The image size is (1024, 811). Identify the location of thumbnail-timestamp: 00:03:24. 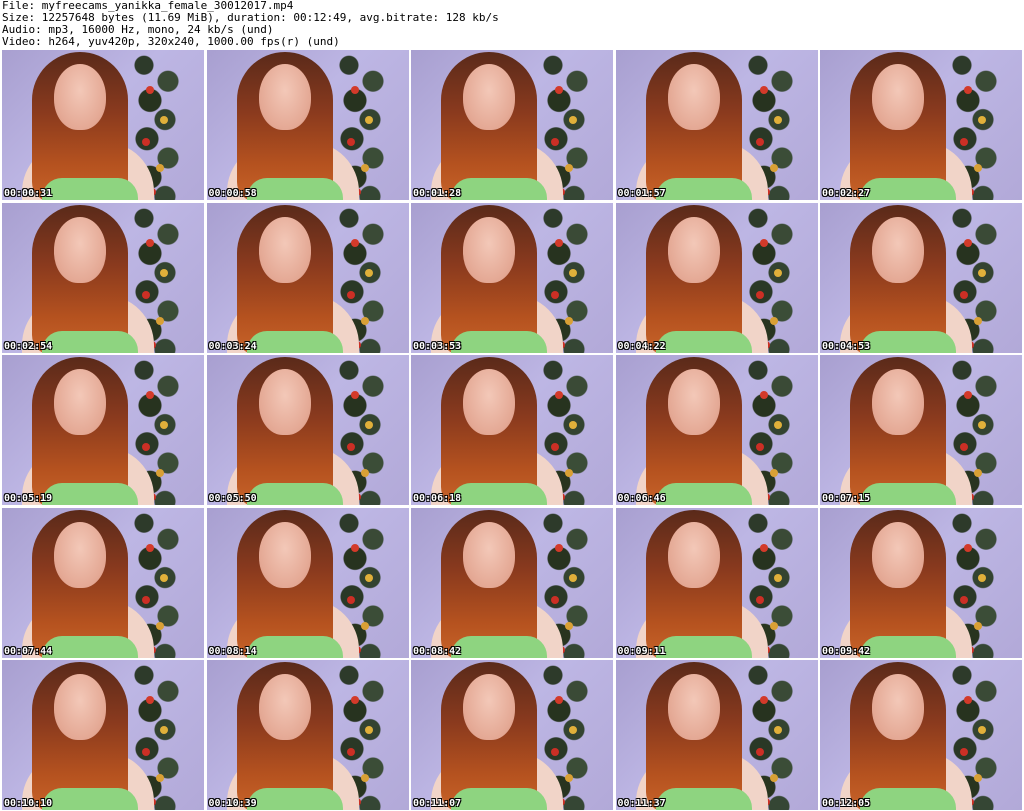
(232, 346).